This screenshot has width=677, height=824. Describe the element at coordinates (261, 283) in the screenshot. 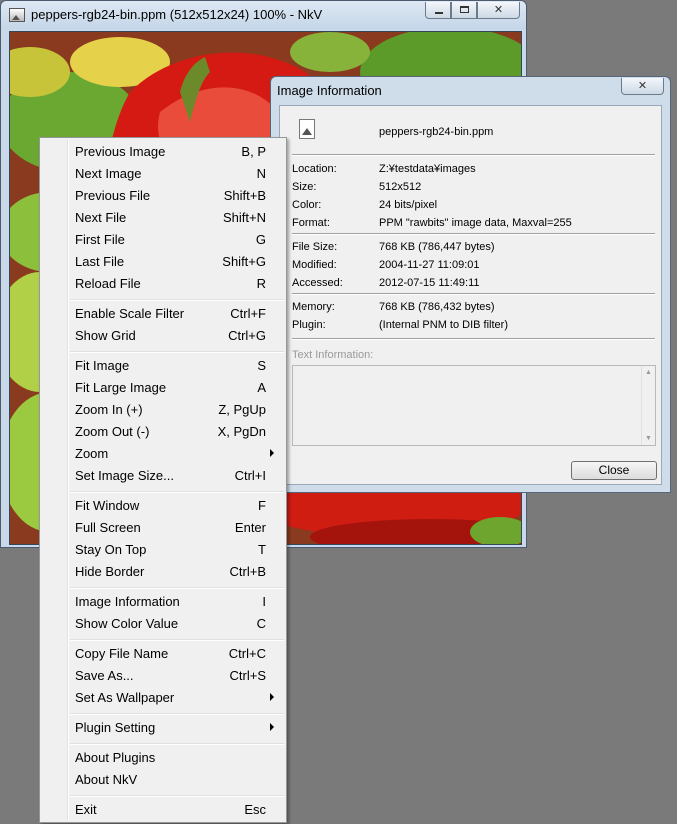

I see `menu-item-shortcut: R` at that location.